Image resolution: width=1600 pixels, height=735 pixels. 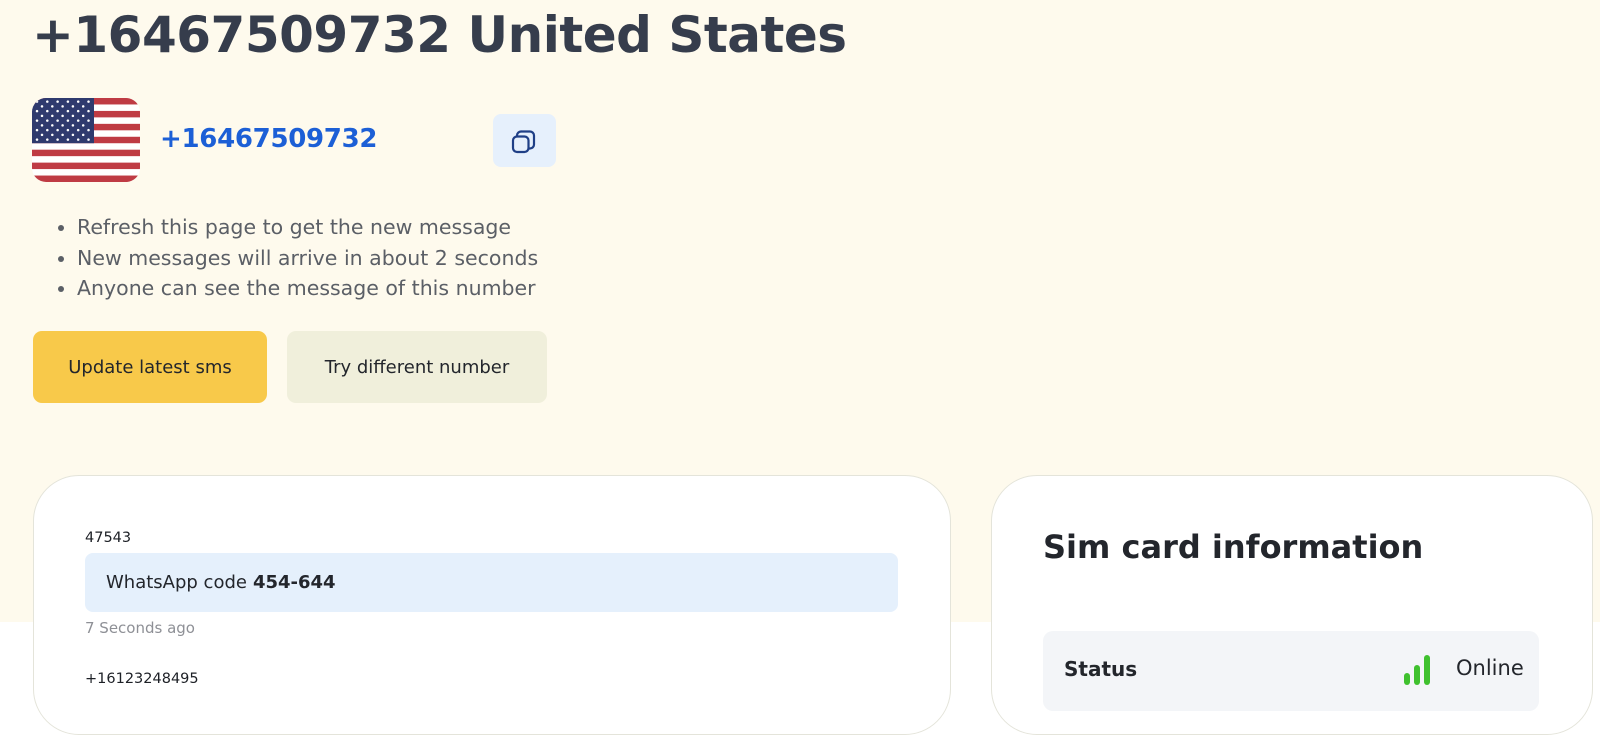 I want to click on signal-bars-icon, so click(x=1417, y=670).